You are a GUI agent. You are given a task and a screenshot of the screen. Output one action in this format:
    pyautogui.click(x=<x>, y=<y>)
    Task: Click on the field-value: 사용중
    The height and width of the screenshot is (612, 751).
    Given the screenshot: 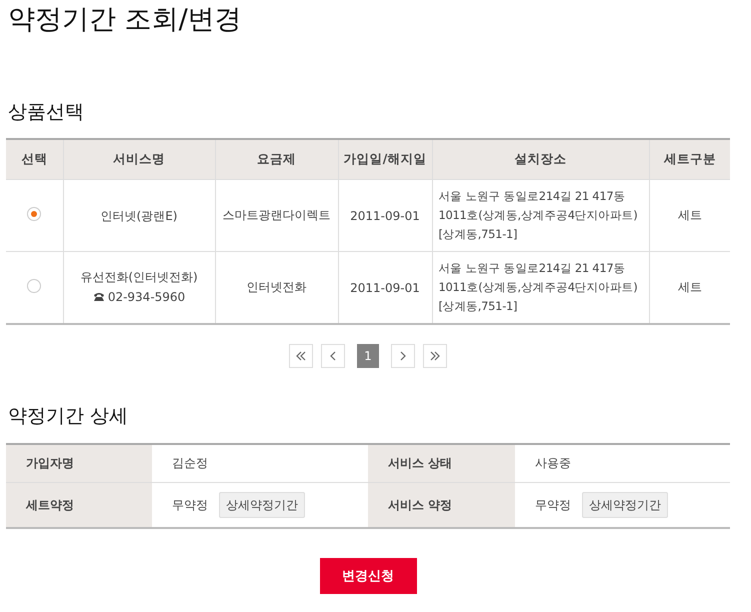 What is the action you would take?
    pyautogui.click(x=553, y=463)
    